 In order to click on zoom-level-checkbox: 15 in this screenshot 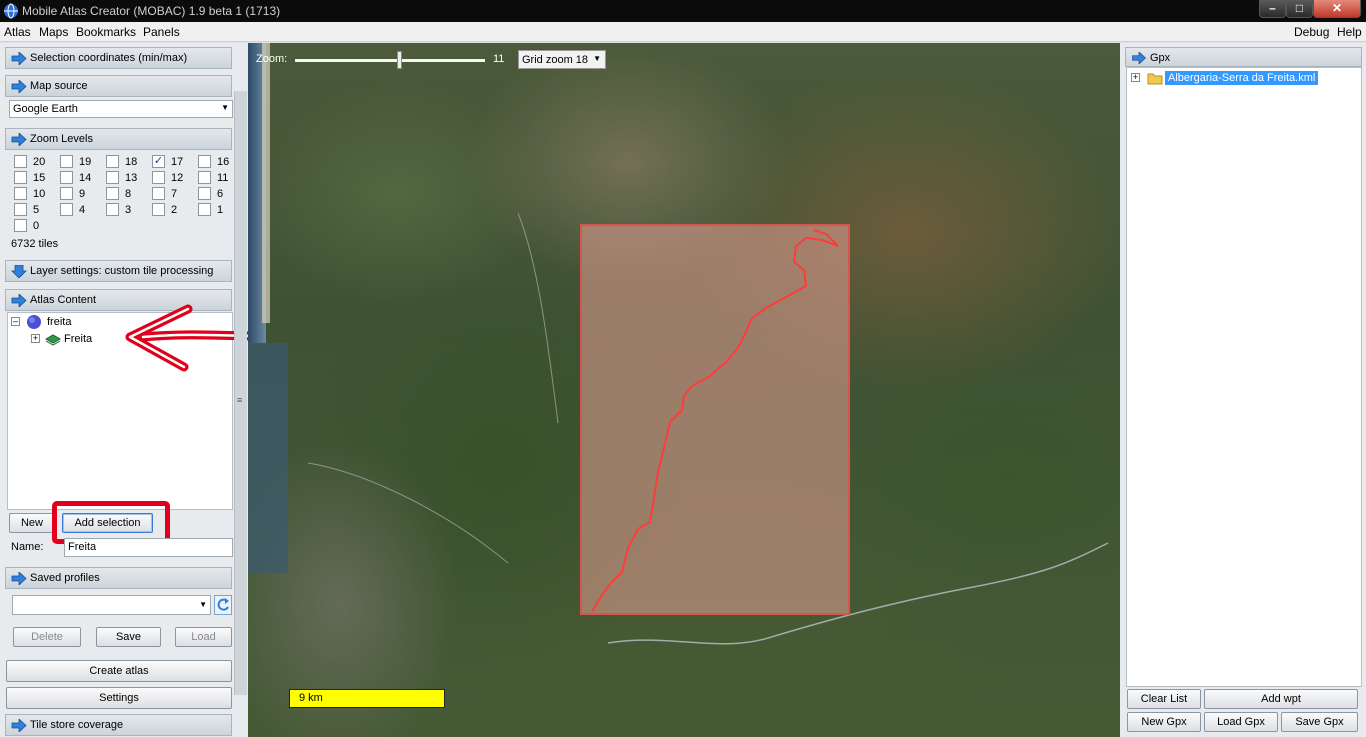, I will do `click(37, 178)`.